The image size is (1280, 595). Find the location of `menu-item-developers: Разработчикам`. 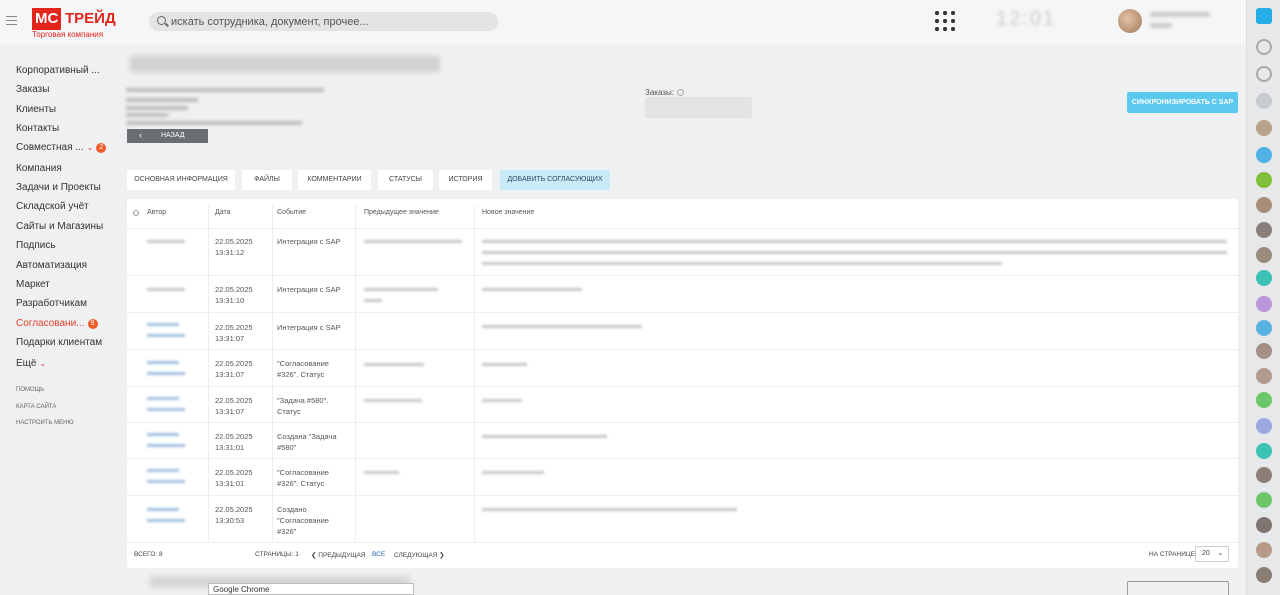

menu-item-developers: Разработчикам is located at coordinates (51, 303).